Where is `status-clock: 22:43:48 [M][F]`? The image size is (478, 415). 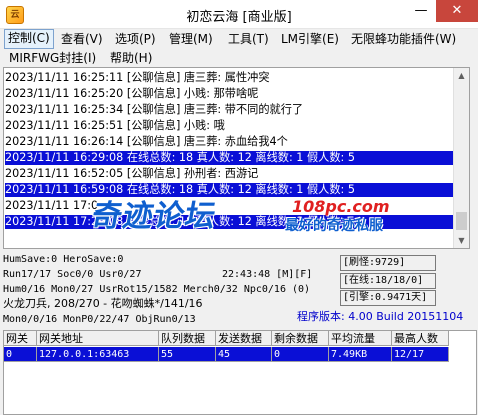 status-clock: 22:43:48 [M][F] is located at coordinates (267, 274).